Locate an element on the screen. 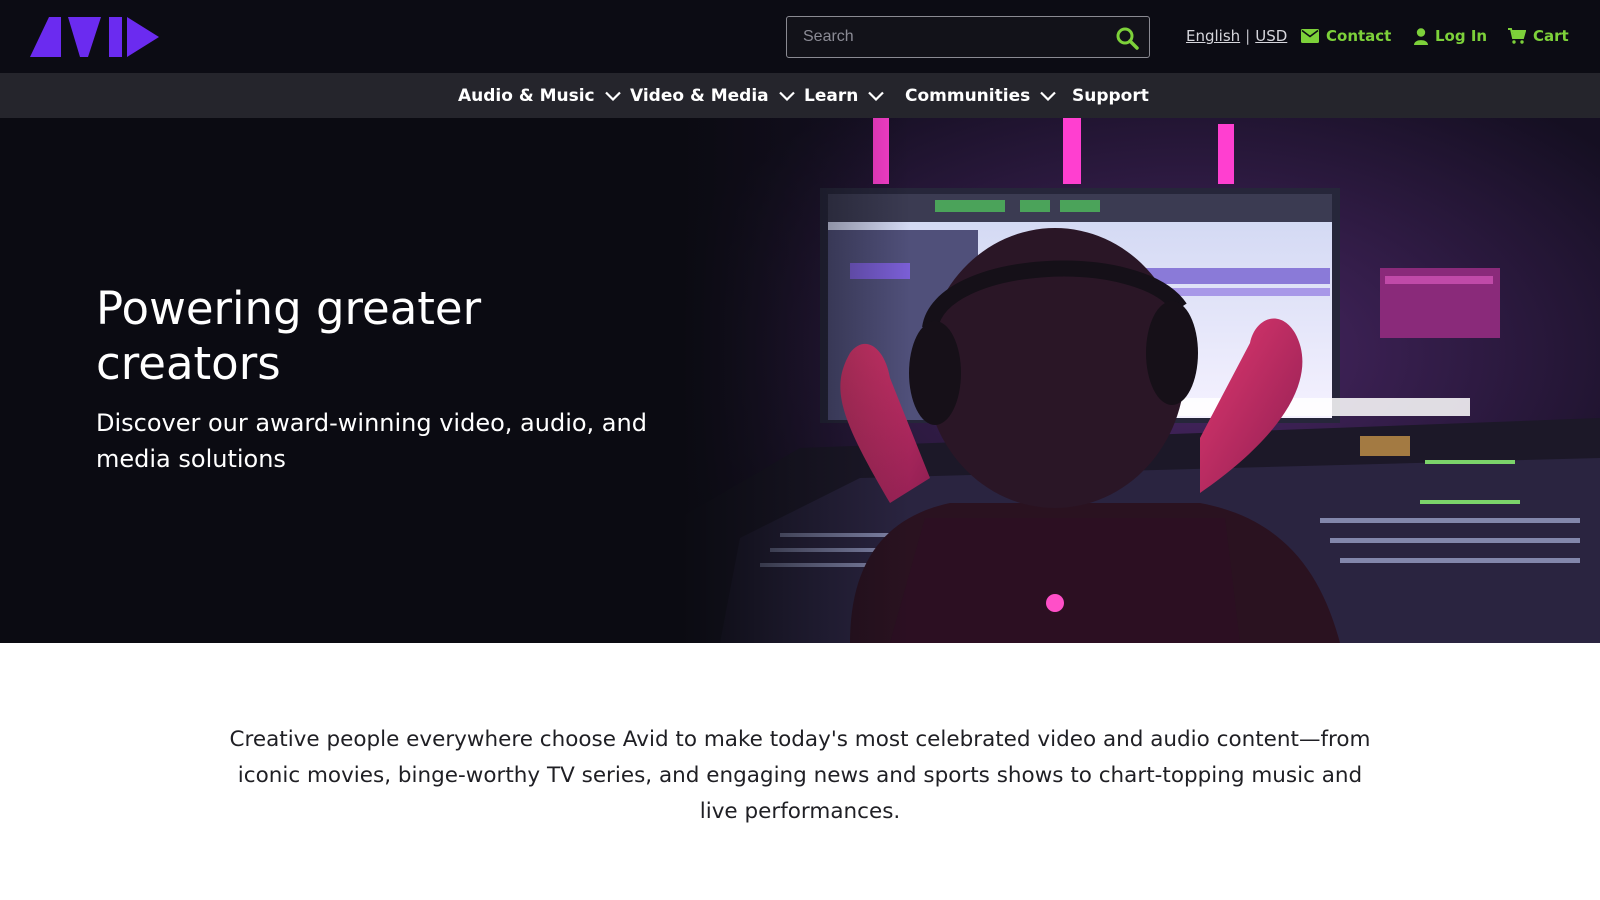 This screenshot has height=900, width=1600. contact-label: Contact is located at coordinates (1359, 36).